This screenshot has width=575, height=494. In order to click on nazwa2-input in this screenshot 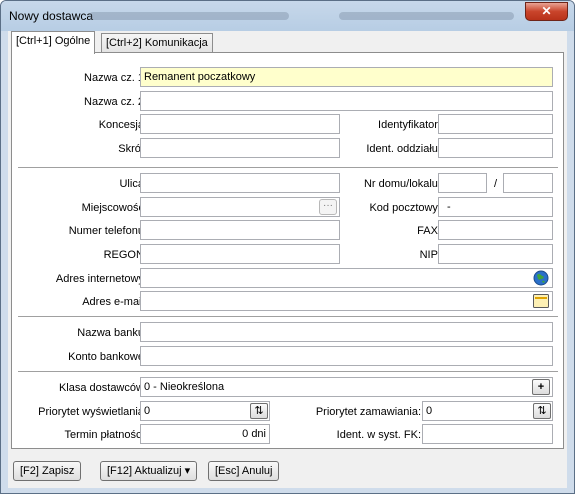, I will do `click(346, 101)`.